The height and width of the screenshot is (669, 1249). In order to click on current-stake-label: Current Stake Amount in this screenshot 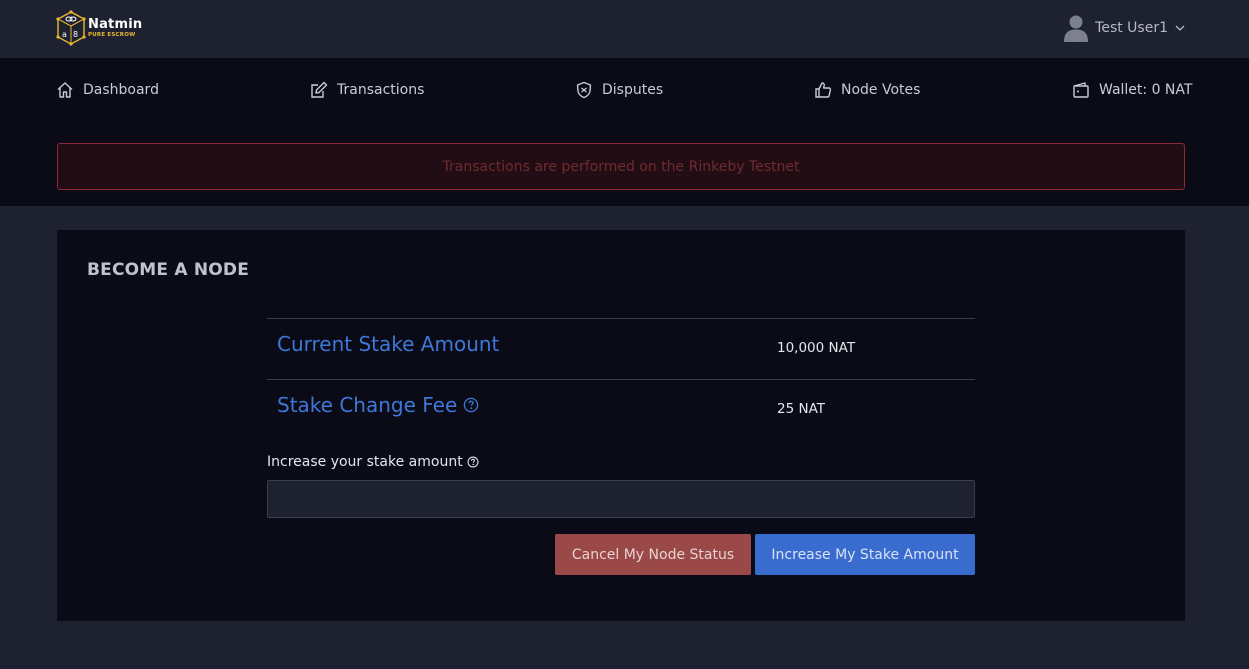, I will do `click(388, 344)`.